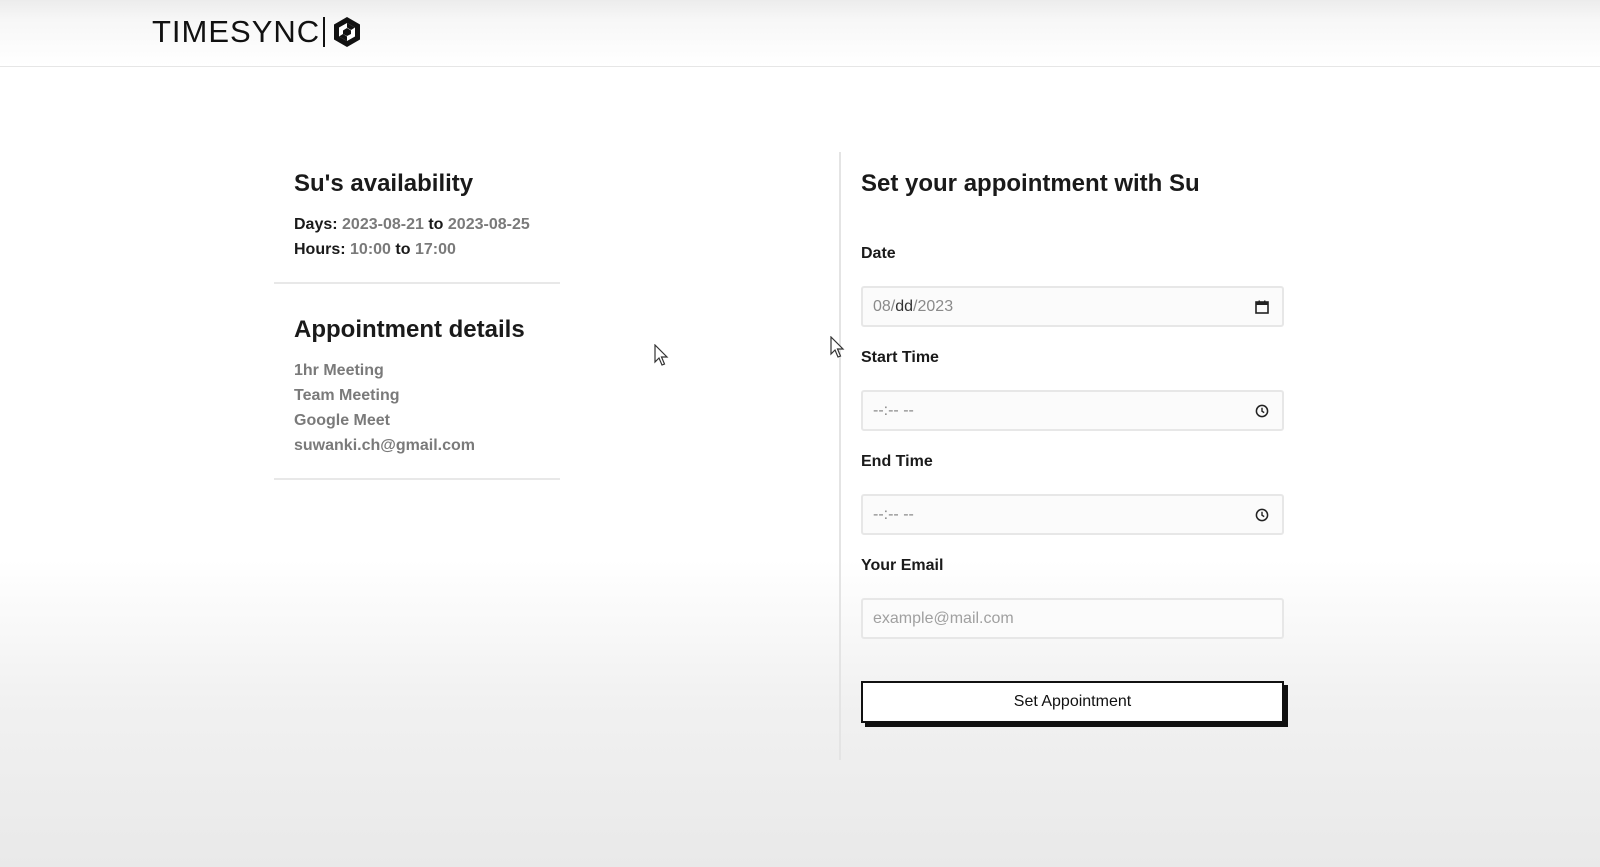 The width and height of the screenshot is (1600, 867). Describe the element at coordinates (902, 565) in the screenshot. I see `your-email-label: Your Email` at that location.